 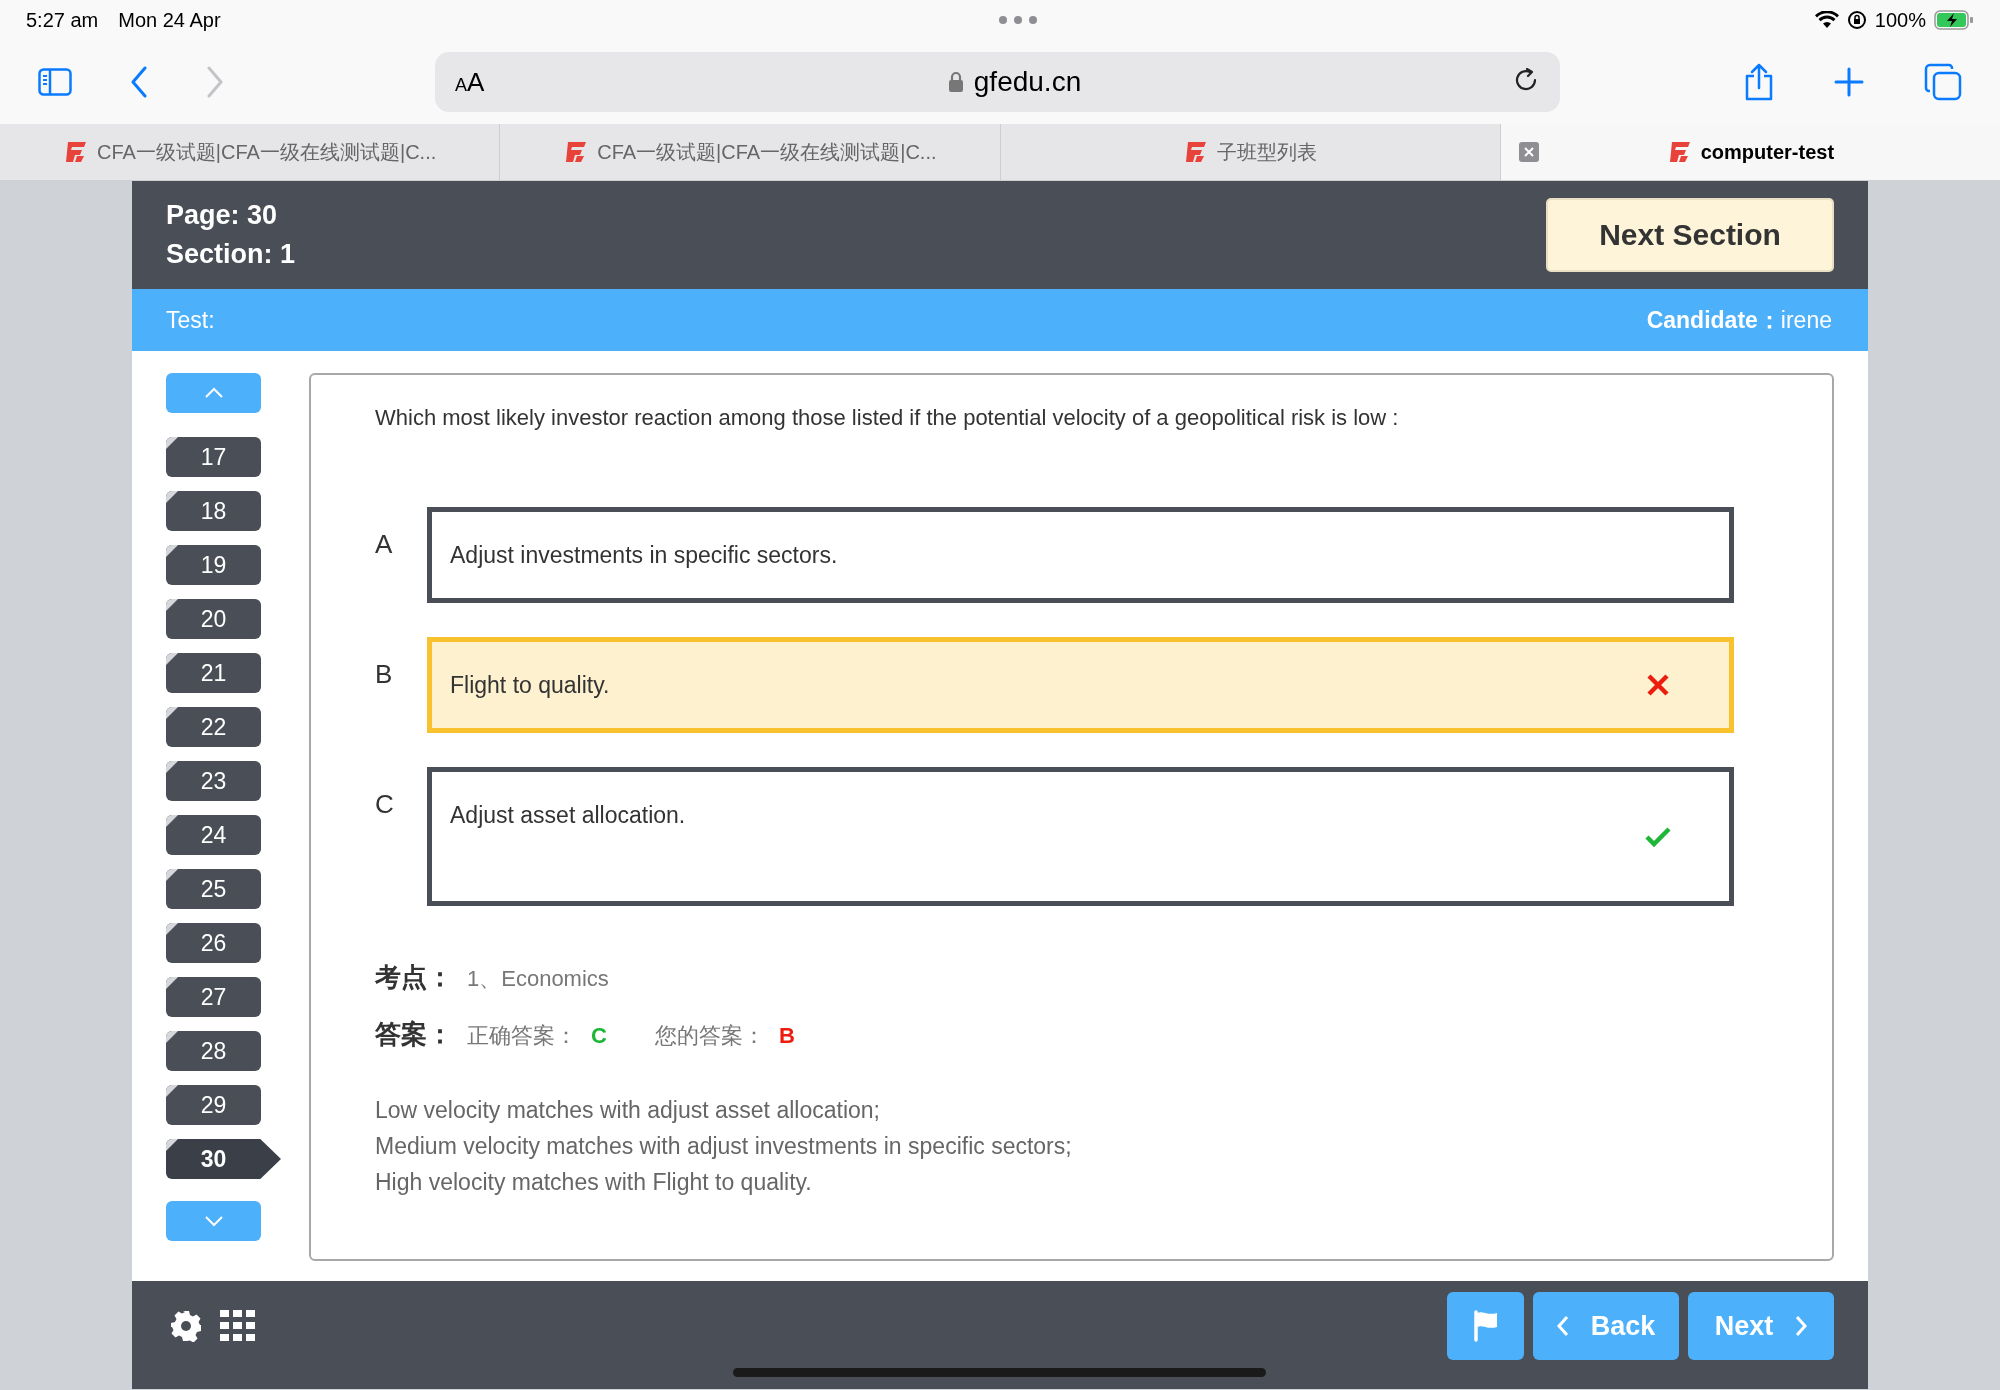 What do you see at coordinates (594, 1182) in the screenshot?
I see `explanation-text: High velocity matches with Flight to quality.` at bounding box center [594, 1182].